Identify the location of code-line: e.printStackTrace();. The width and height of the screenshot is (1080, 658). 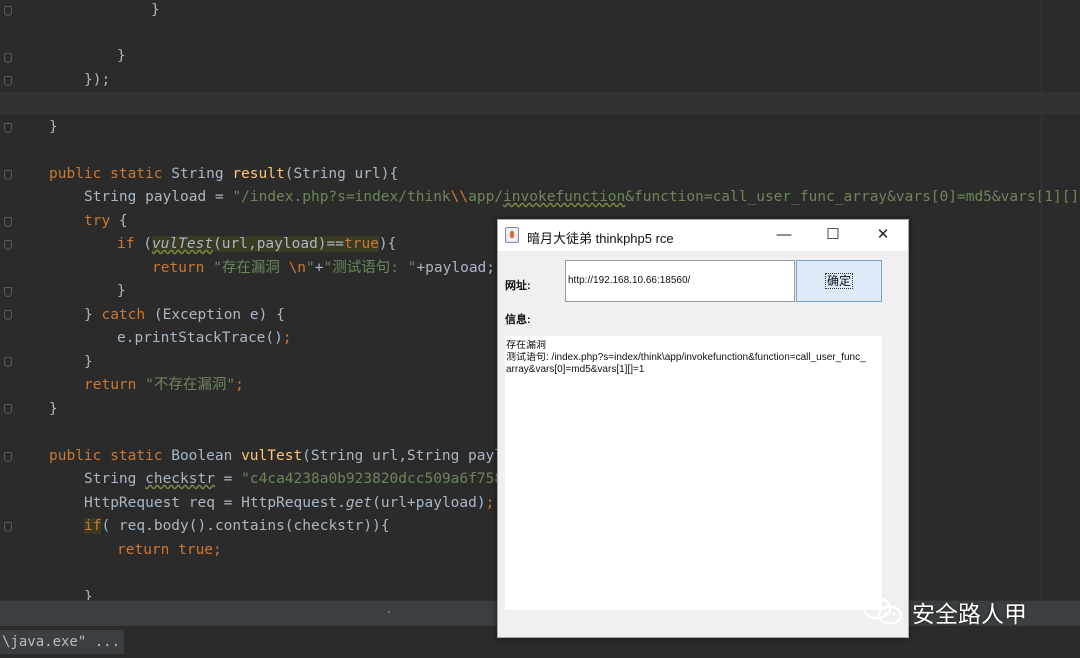
(204, 338).